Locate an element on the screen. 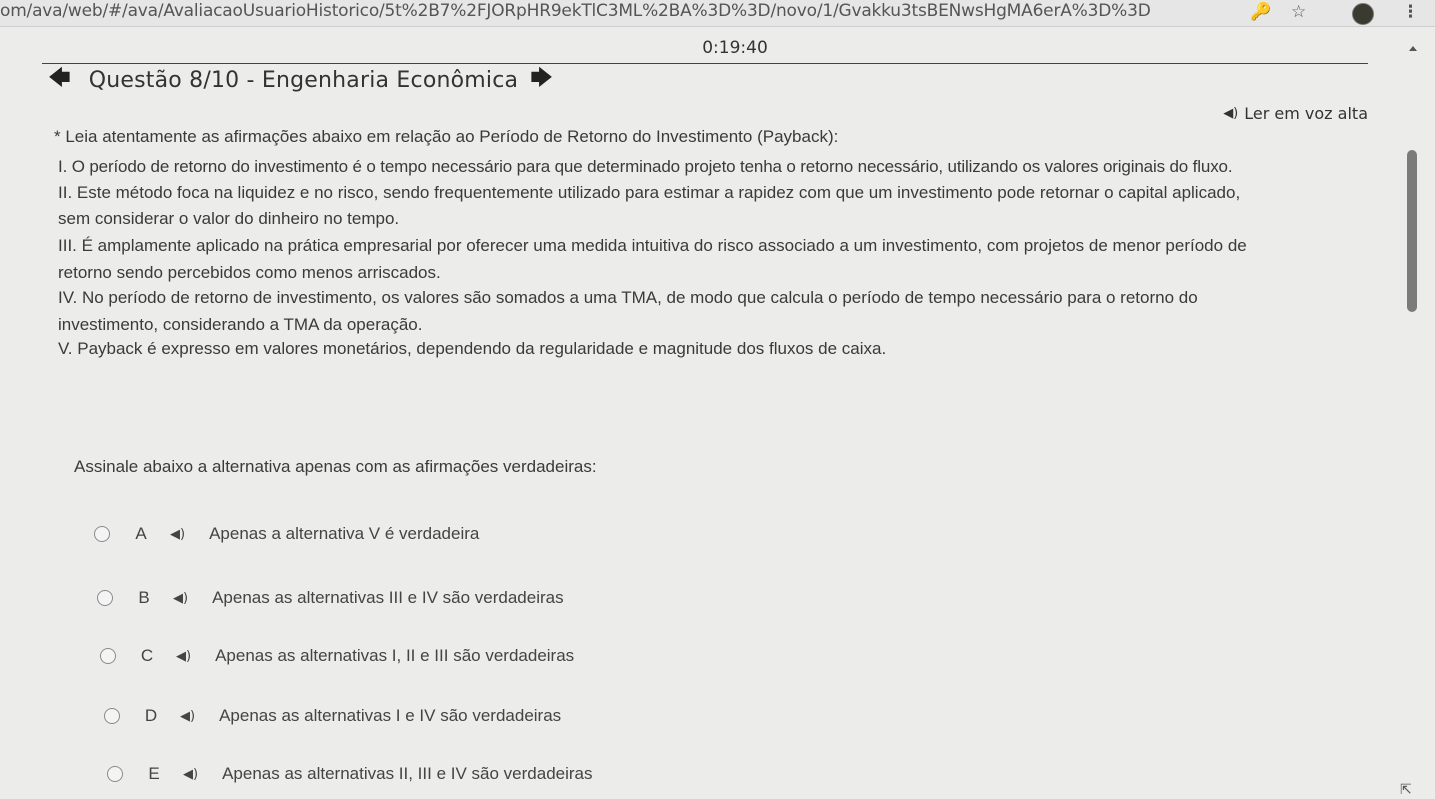 Image resolution: width=1435 pixels, height=799 pixels. option-a: A ◀) Apenas a alternativa V é verdadeira is located at coordinates (286, 534).